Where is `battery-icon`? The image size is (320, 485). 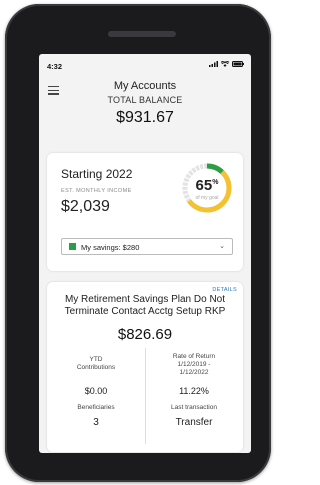 battery-icon is located at coordinates (238, 64).